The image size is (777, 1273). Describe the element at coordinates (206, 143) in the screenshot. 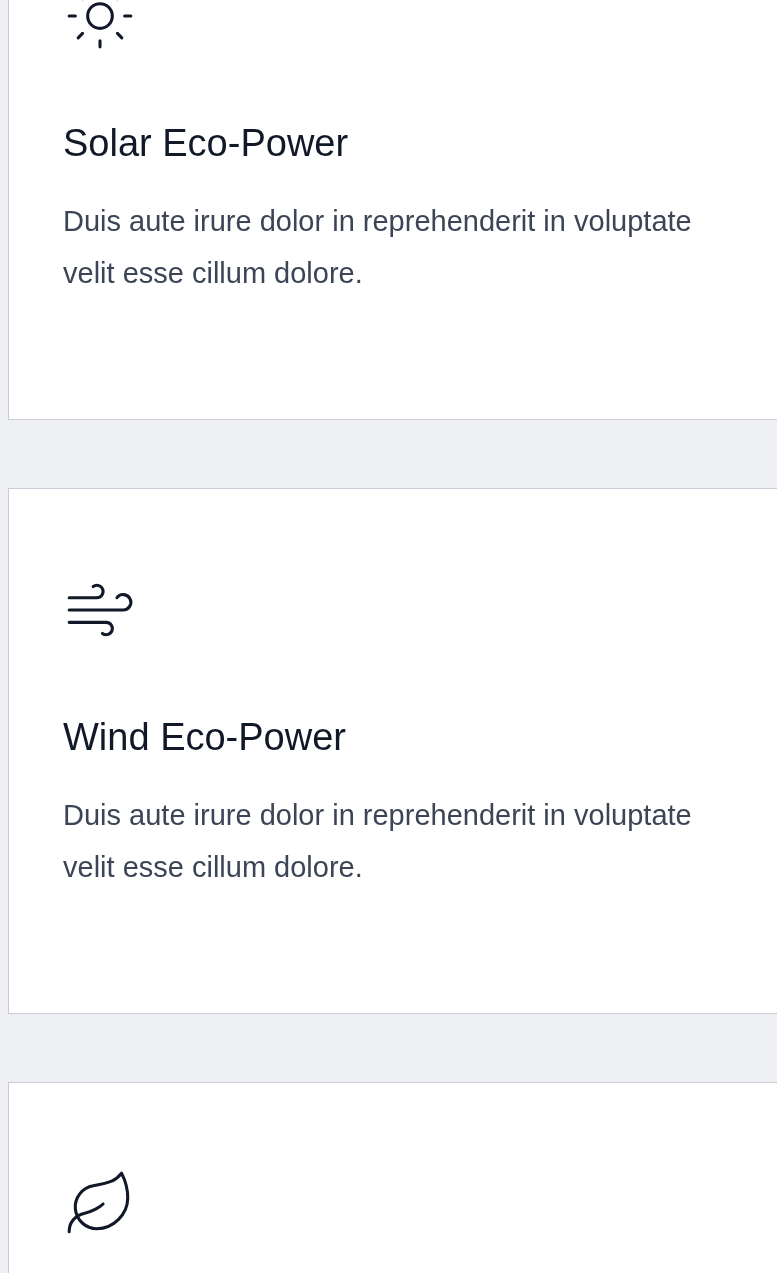

I see `card-title: Solar Eco-Power` at that location.